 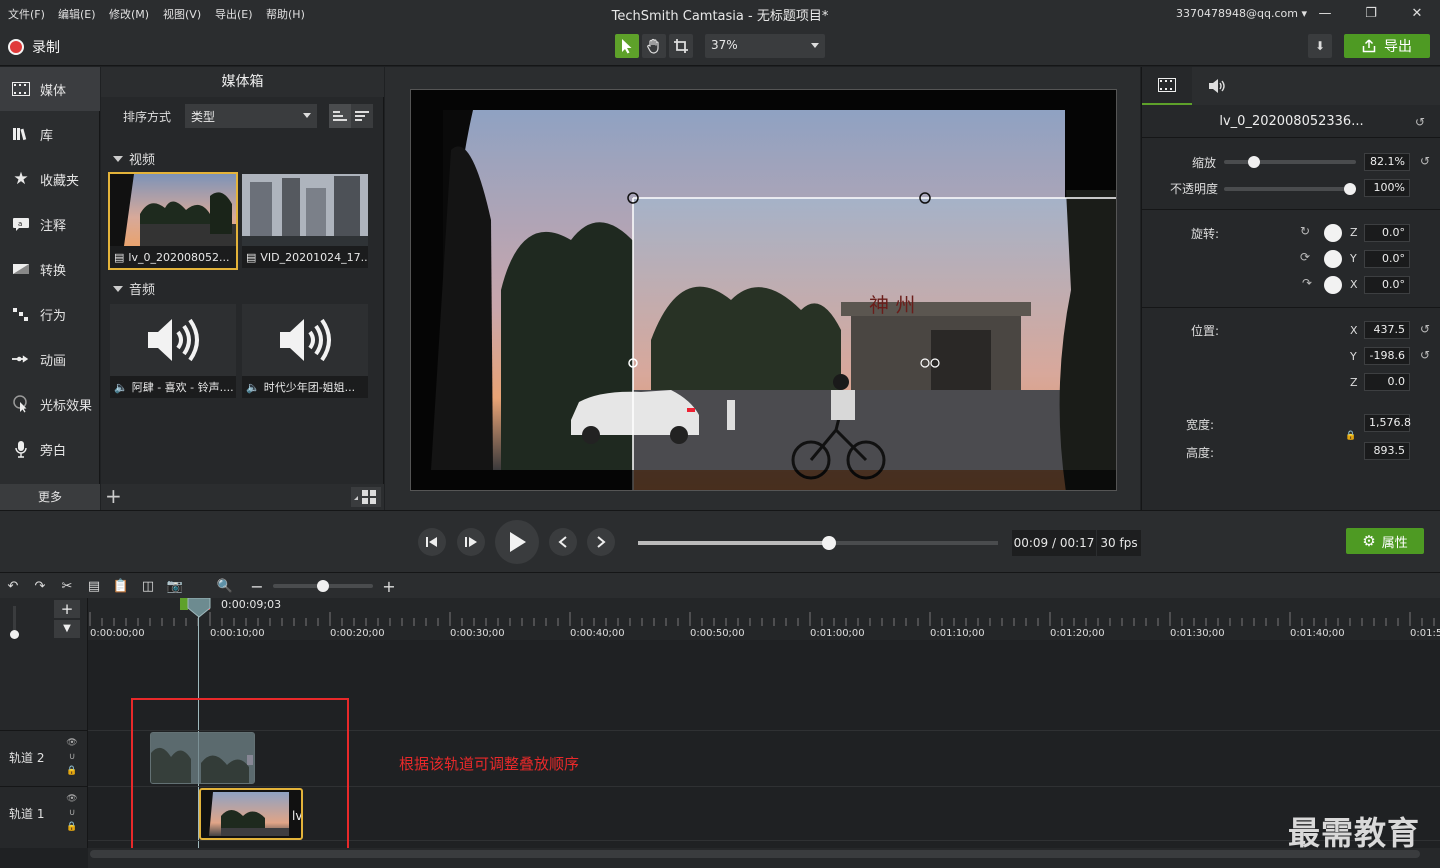 I want to click on add-media-button: +, so click(x=113, y=496).